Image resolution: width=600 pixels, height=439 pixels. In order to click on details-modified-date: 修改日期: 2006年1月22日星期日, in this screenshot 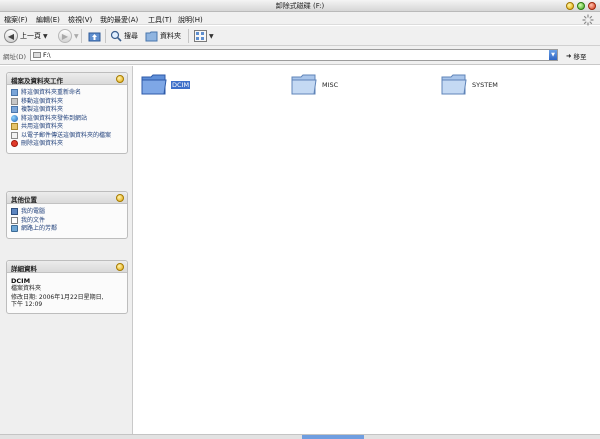, I will do `click(57, 297)`.